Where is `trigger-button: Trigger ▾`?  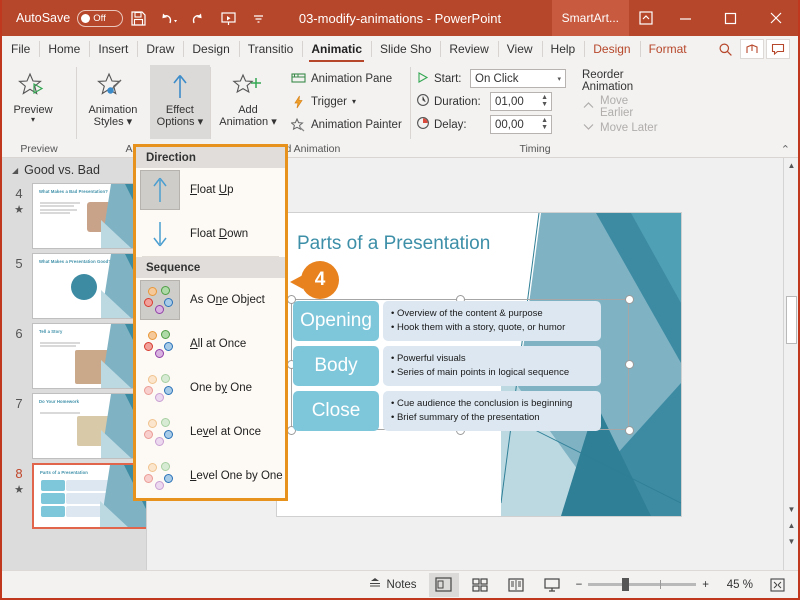
trigger-button: Trigger ▾ is located at coordinates (346, 101).